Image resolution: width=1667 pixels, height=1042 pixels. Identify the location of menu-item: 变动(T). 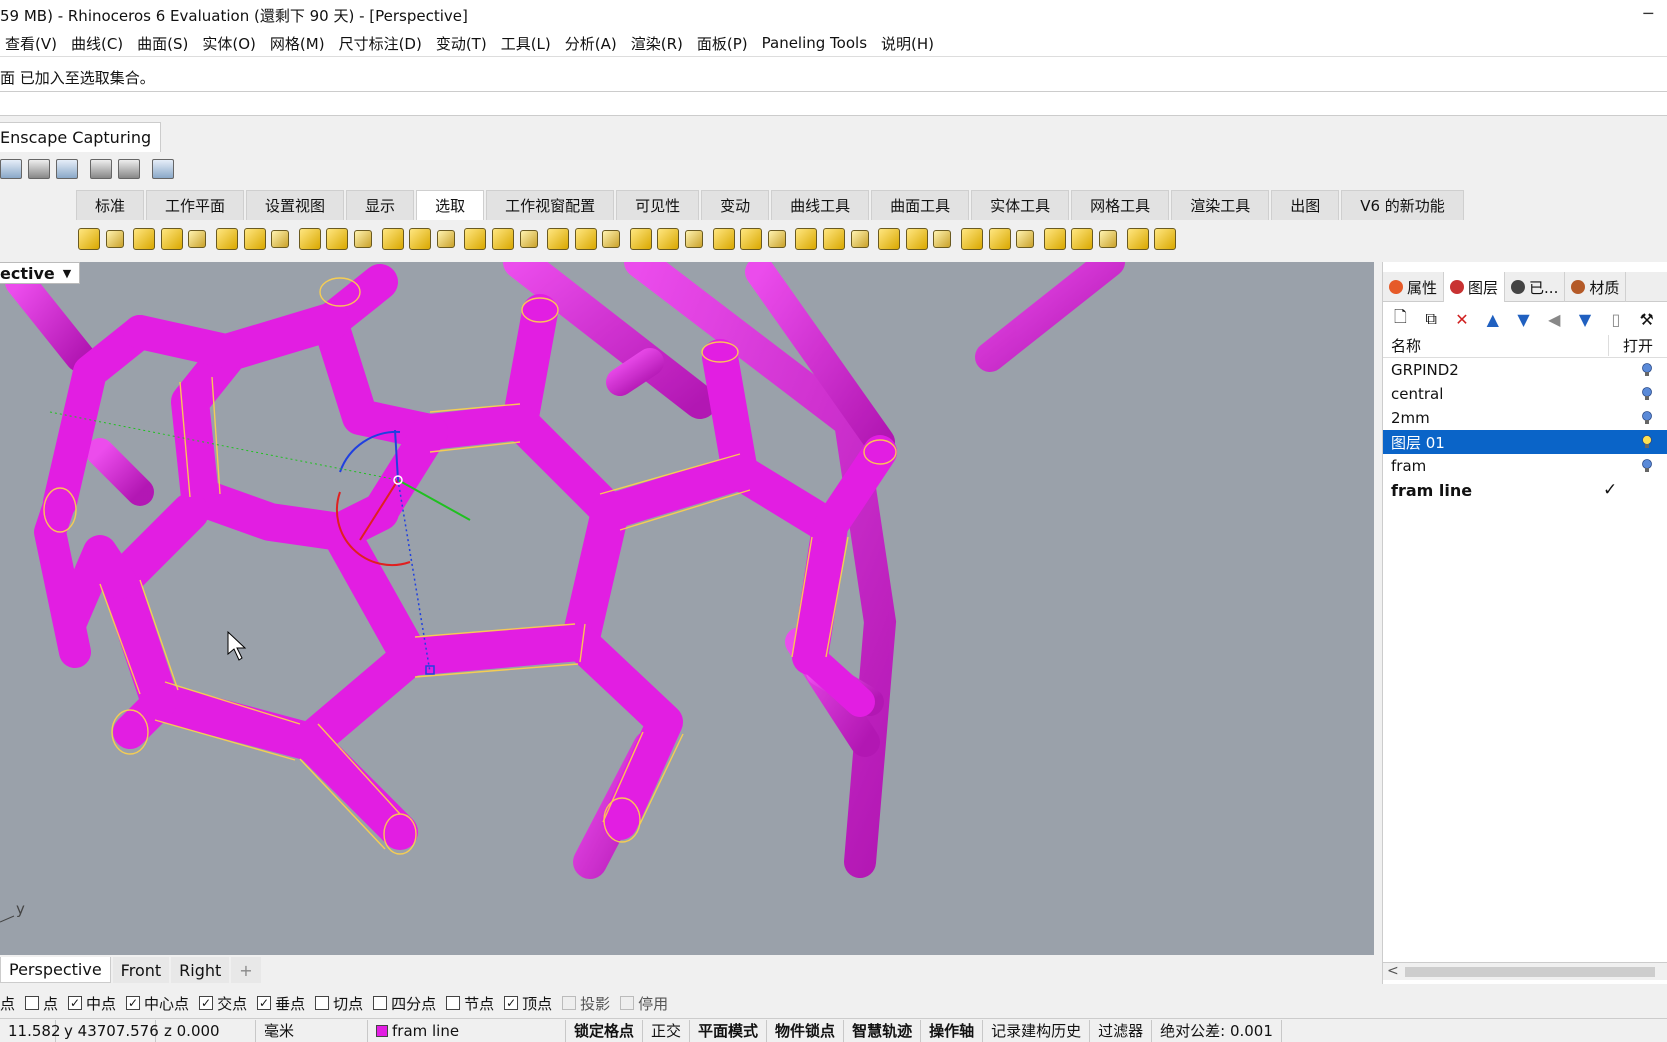
(461, 43).